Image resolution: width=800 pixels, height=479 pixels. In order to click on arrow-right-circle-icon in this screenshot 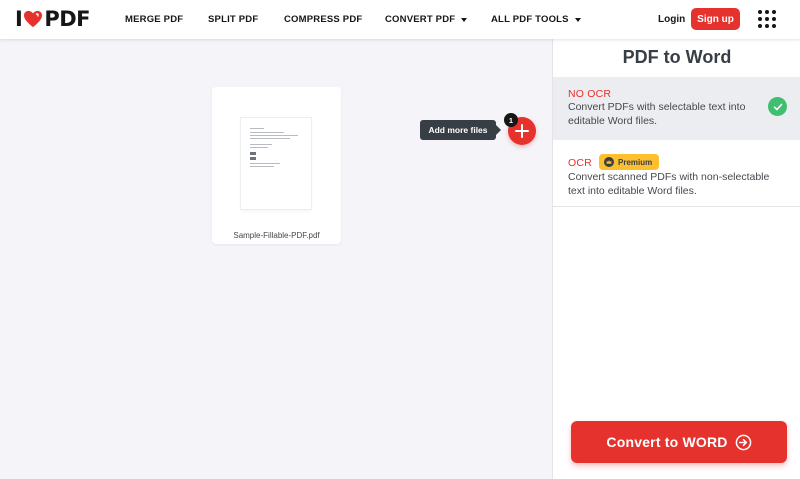, I will do `click(743, 442)`.